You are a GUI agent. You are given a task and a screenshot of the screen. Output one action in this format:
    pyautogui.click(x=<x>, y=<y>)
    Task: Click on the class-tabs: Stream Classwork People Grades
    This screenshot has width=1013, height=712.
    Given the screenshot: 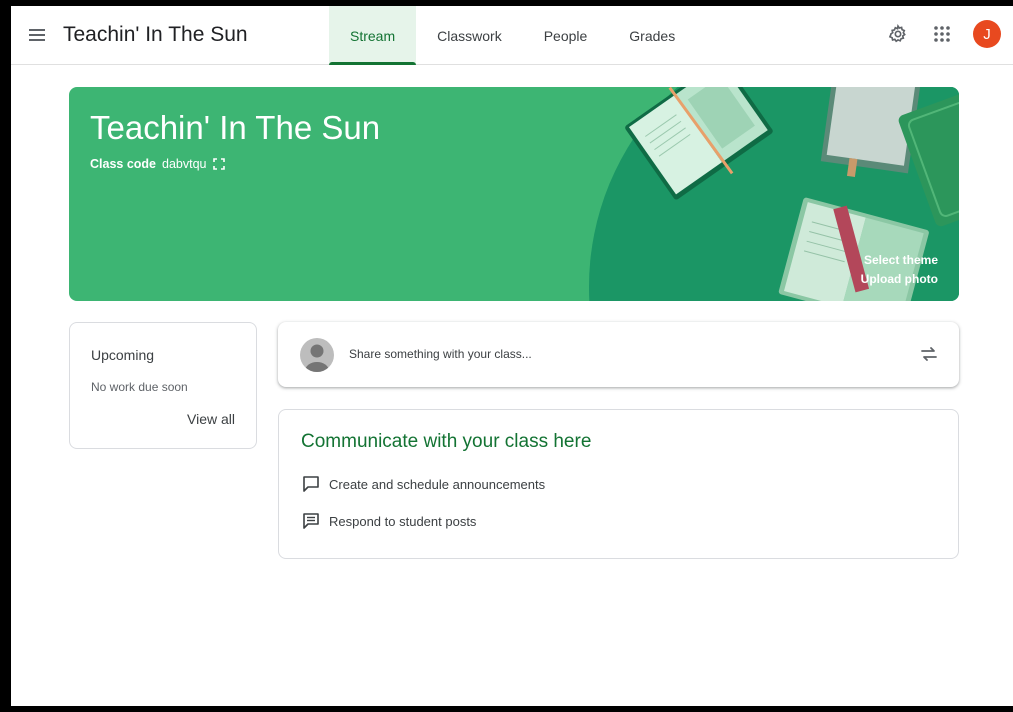 What is the action you would take?
    pyautogui.click(x=512, y=35)
    